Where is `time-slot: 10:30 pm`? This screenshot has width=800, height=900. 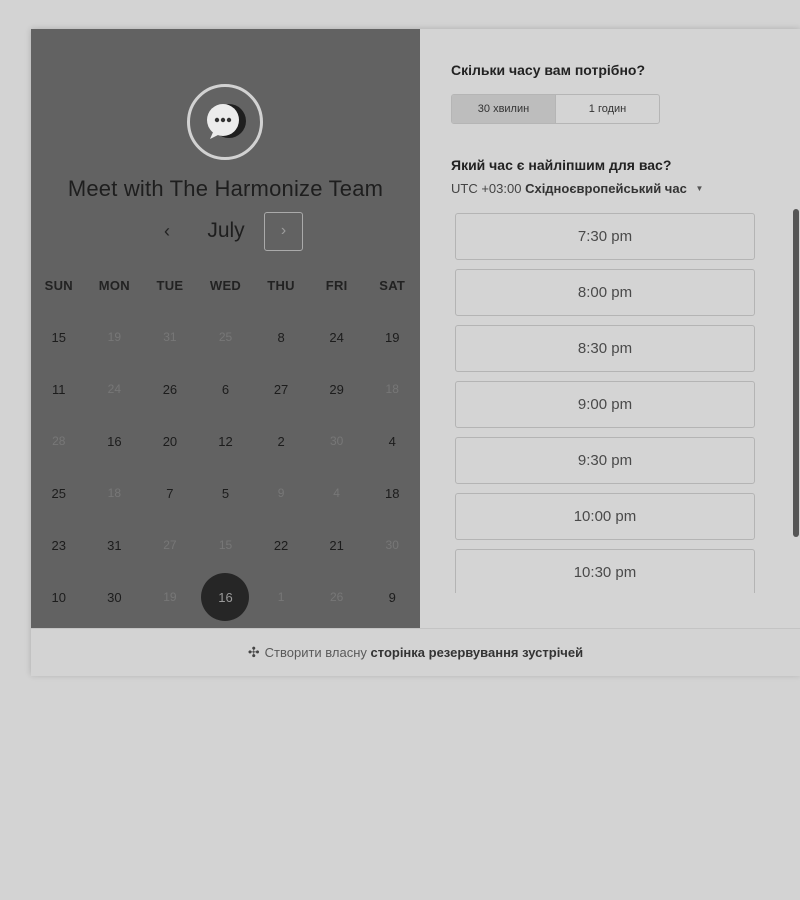
time-slot: 10:30 pm is located at coordinates (605, 571).